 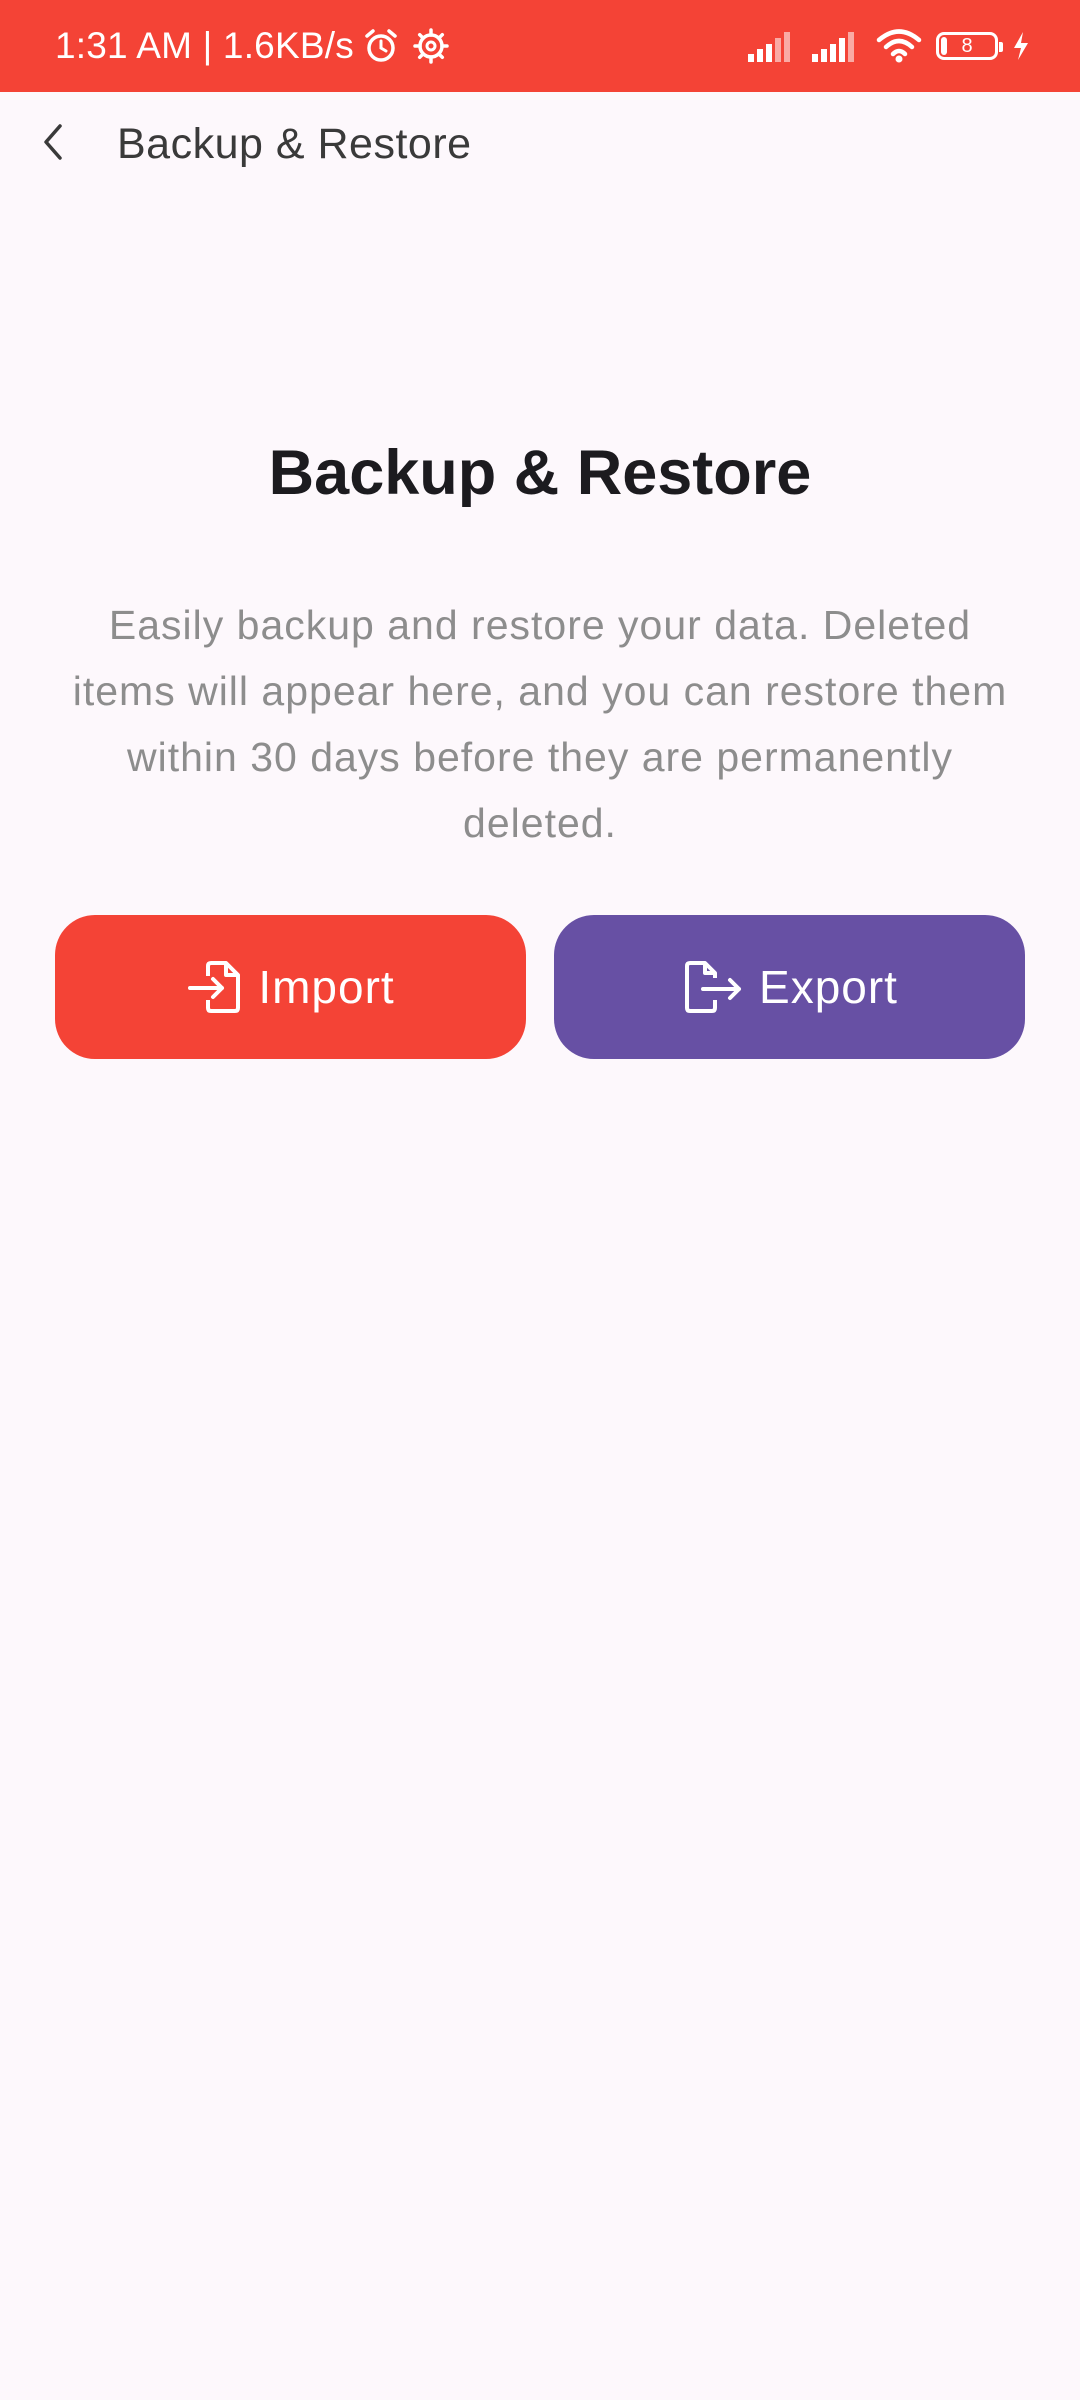 What do you see at coordinates (967, 45) in the screenshot?
I see `battery-level: 8` at bounding box center [967, 45].